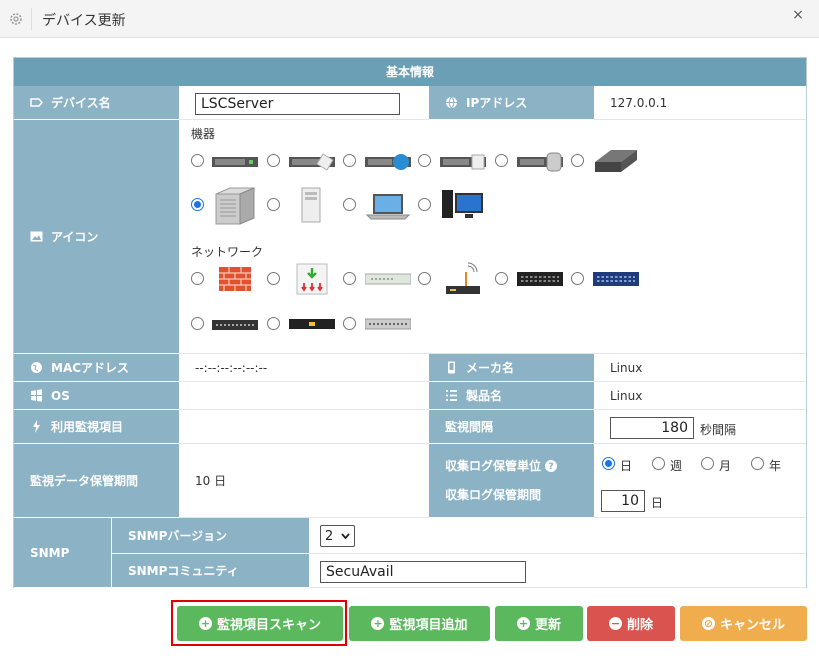 The image size is (819, 664). What do you see at coordinates (337, 536) in the screenshot?
I see `snmp-version-select: 2` at bounding box center [337, 536].